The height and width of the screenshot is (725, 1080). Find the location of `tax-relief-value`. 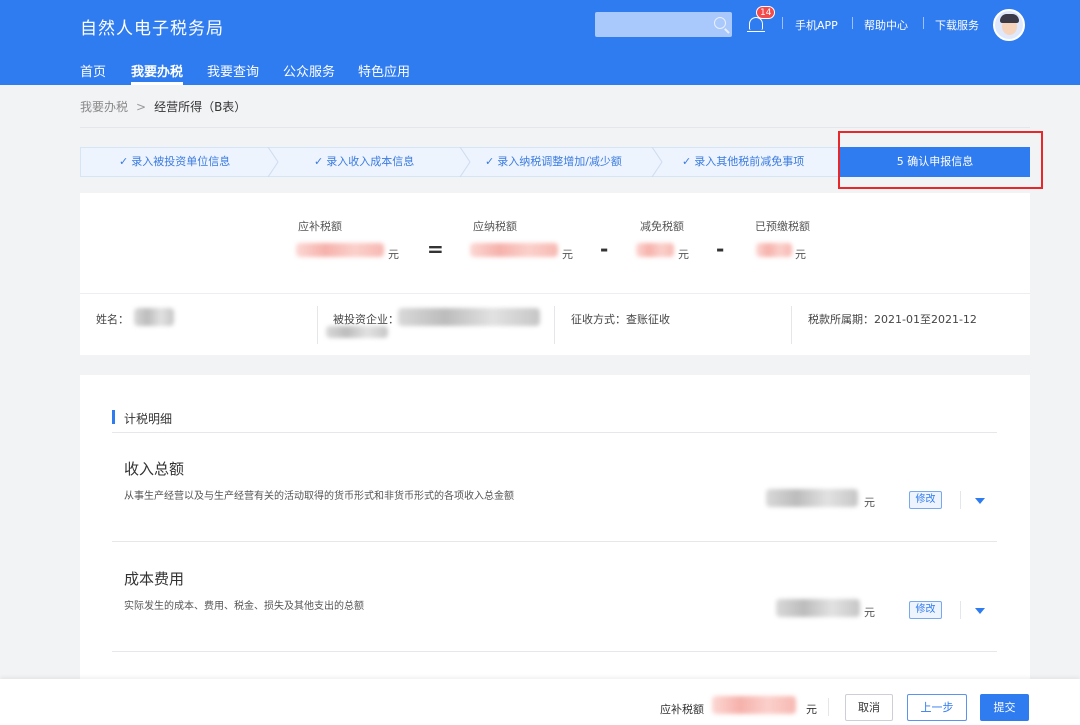

tax-relief-value is located at coordinates (655, 250).